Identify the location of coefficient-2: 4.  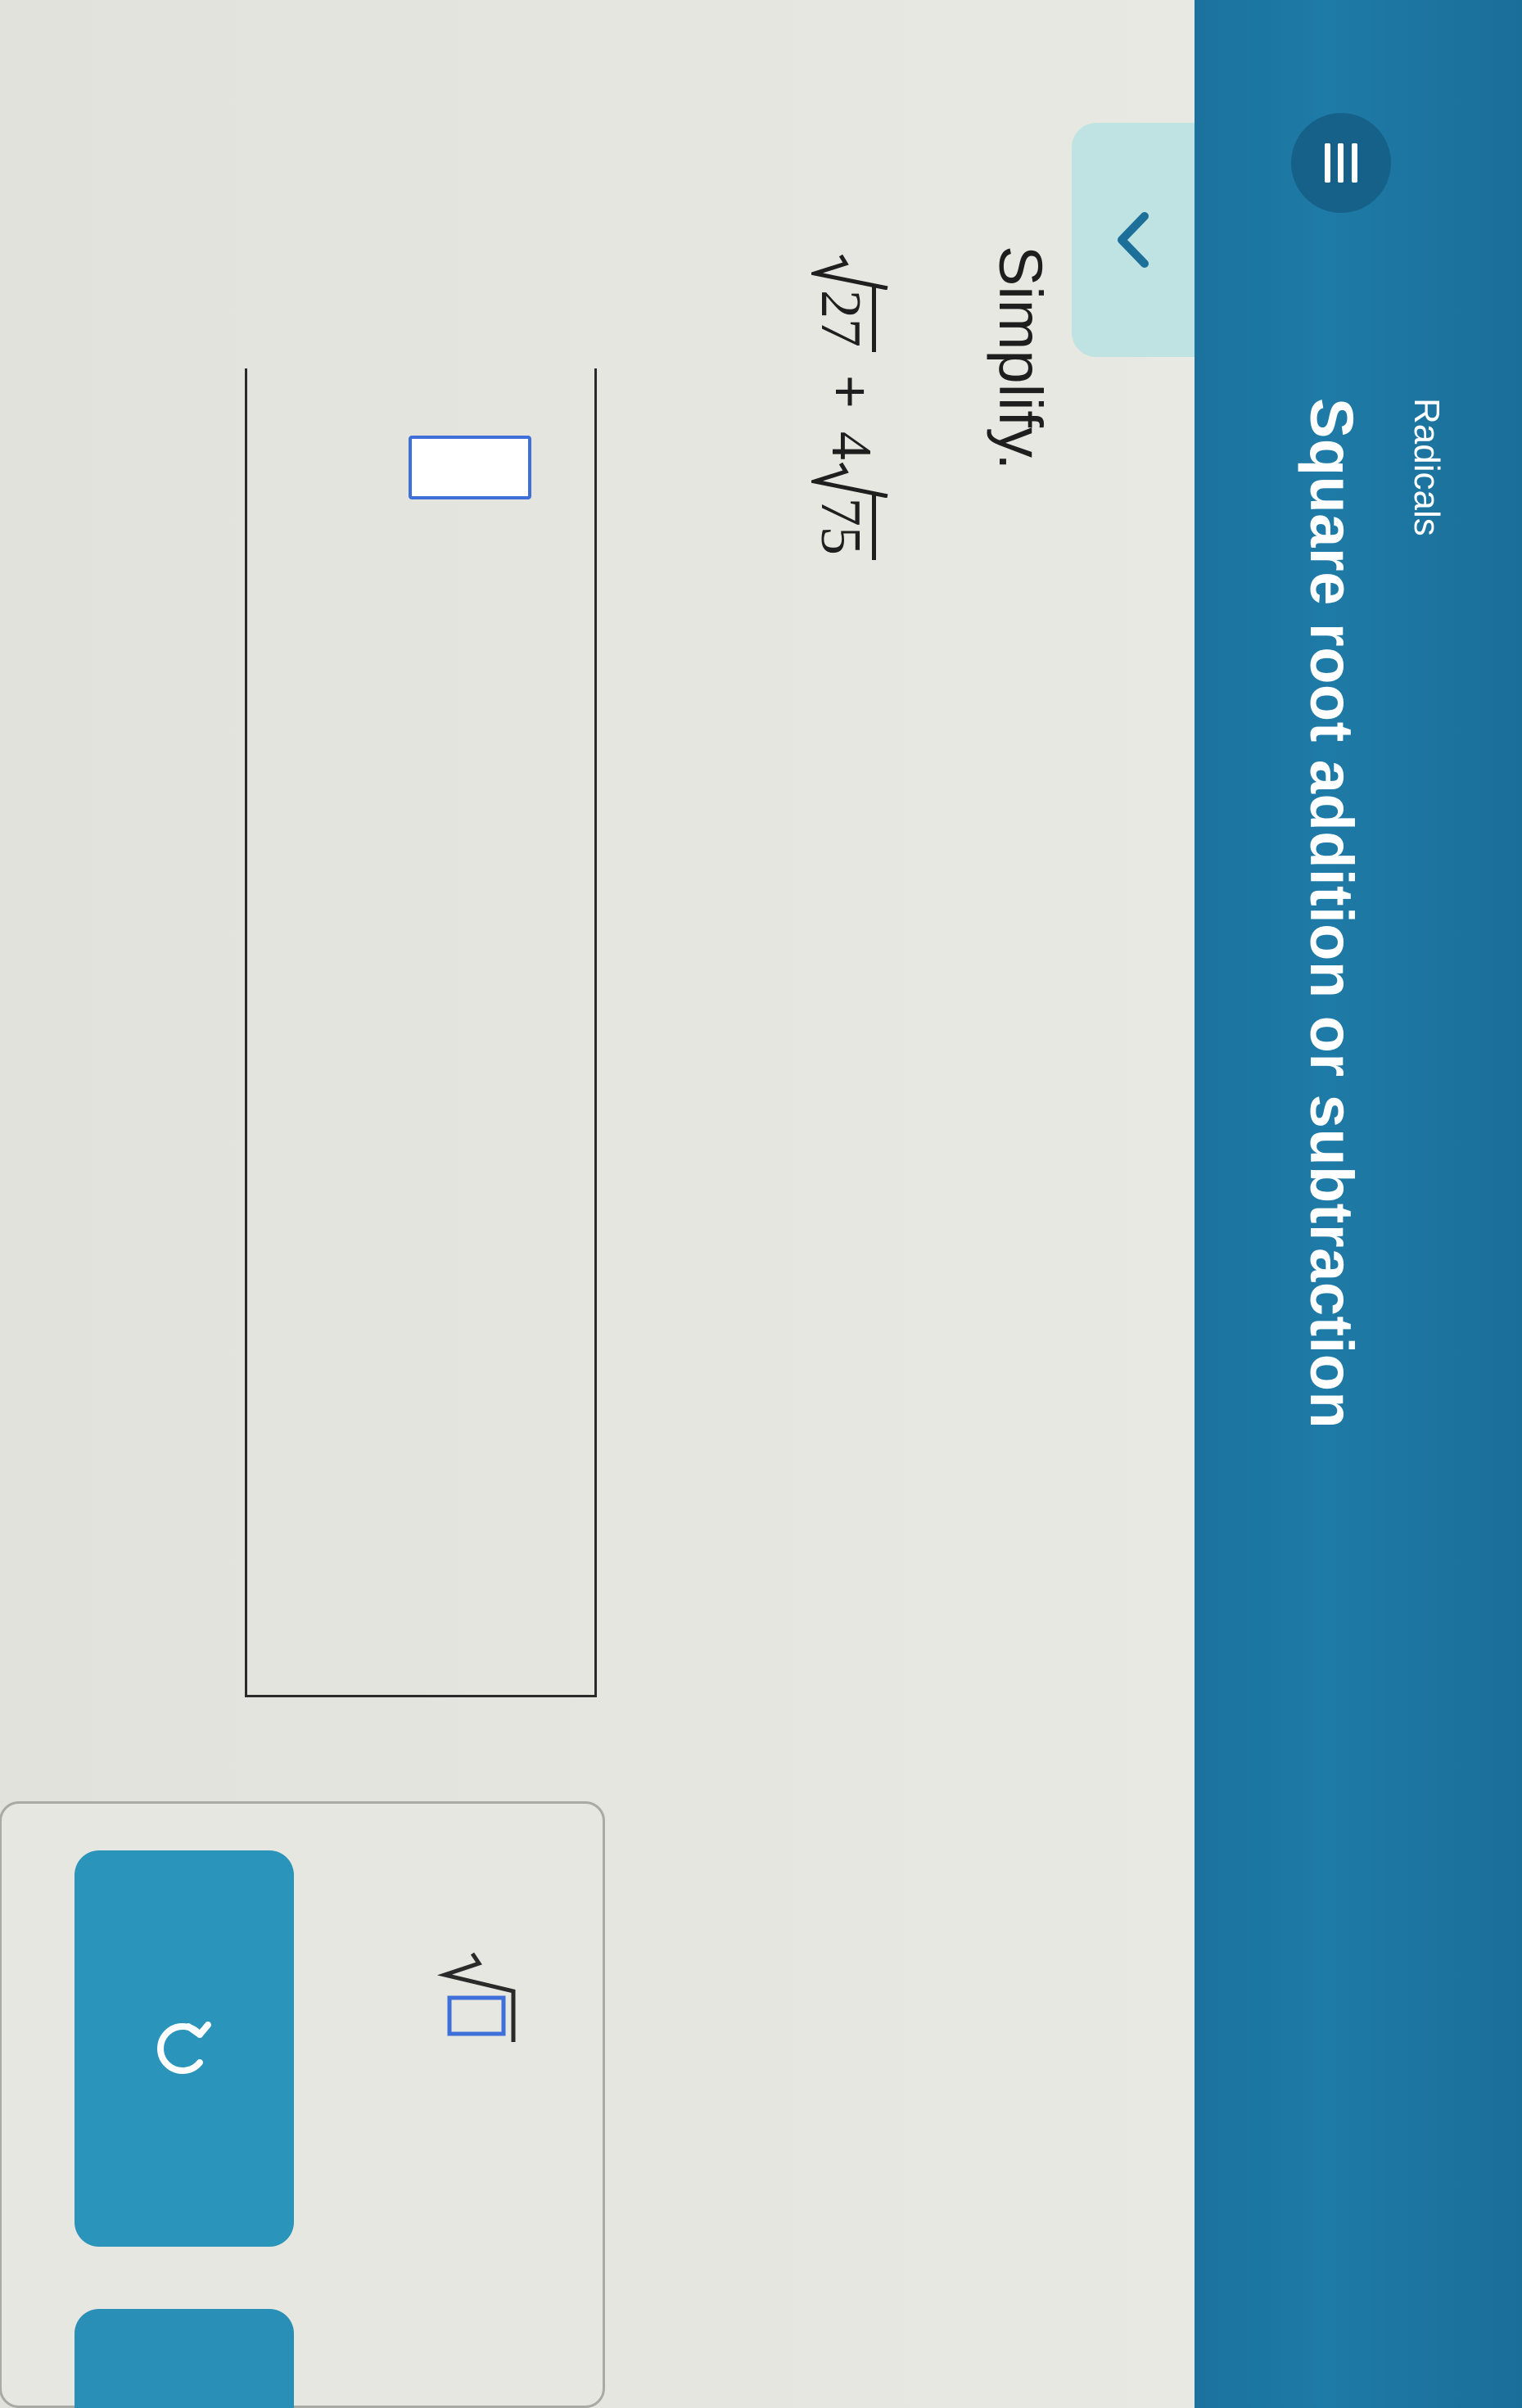
(851, 445).